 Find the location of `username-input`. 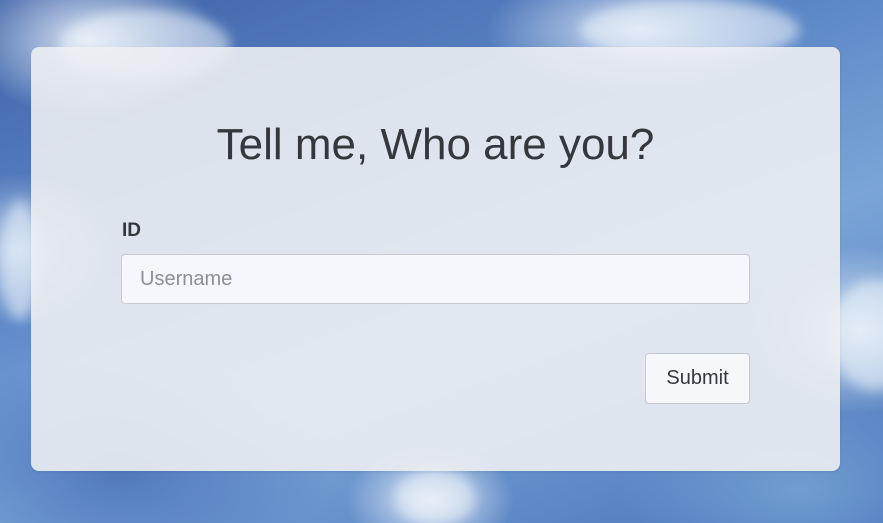

username-input is located at coordinates (435, 279).